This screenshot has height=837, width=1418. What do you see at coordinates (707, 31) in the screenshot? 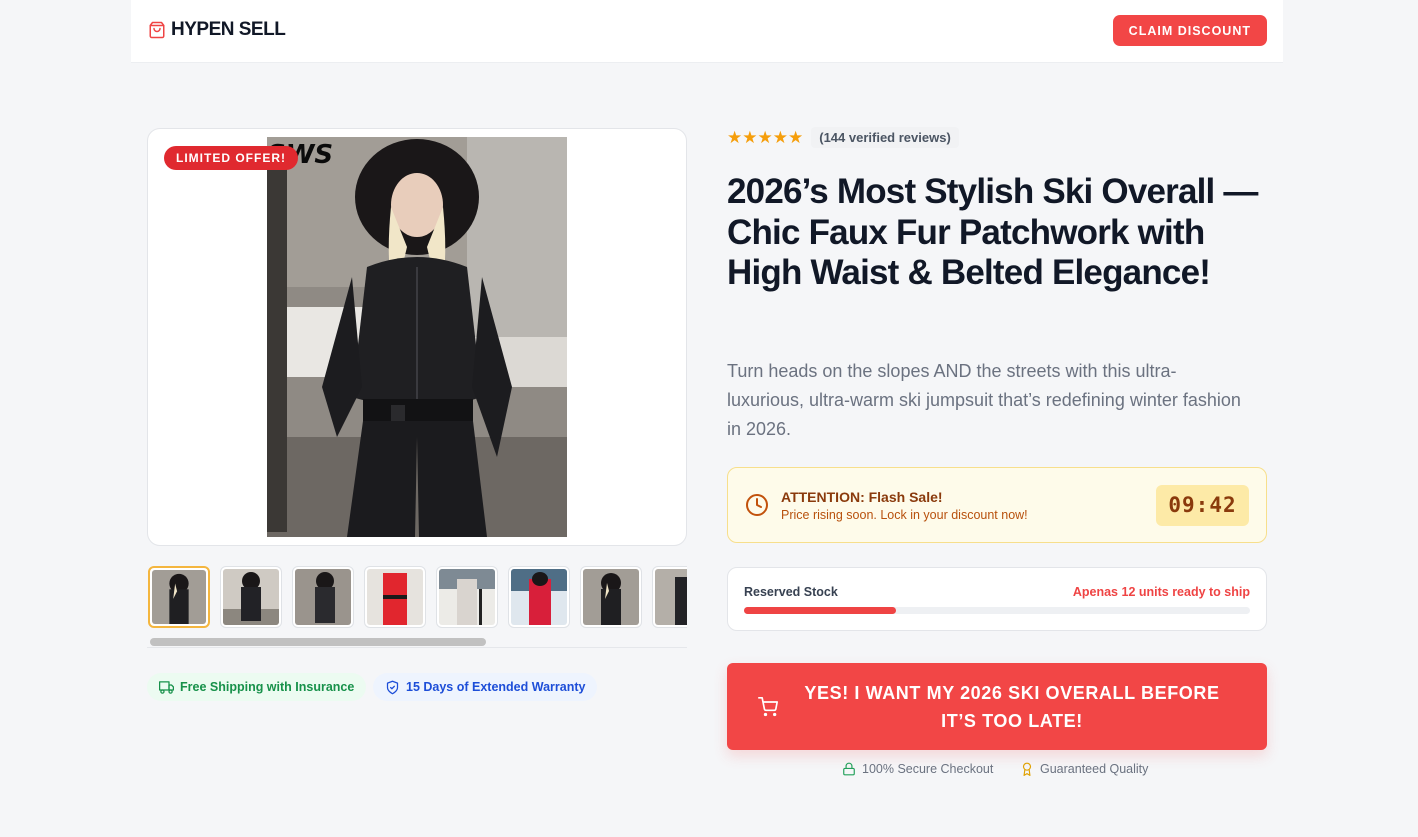
I see `top-navbar: HYPEN SELL CLAIM DISCOUNT` at bounding box center [707, 31].